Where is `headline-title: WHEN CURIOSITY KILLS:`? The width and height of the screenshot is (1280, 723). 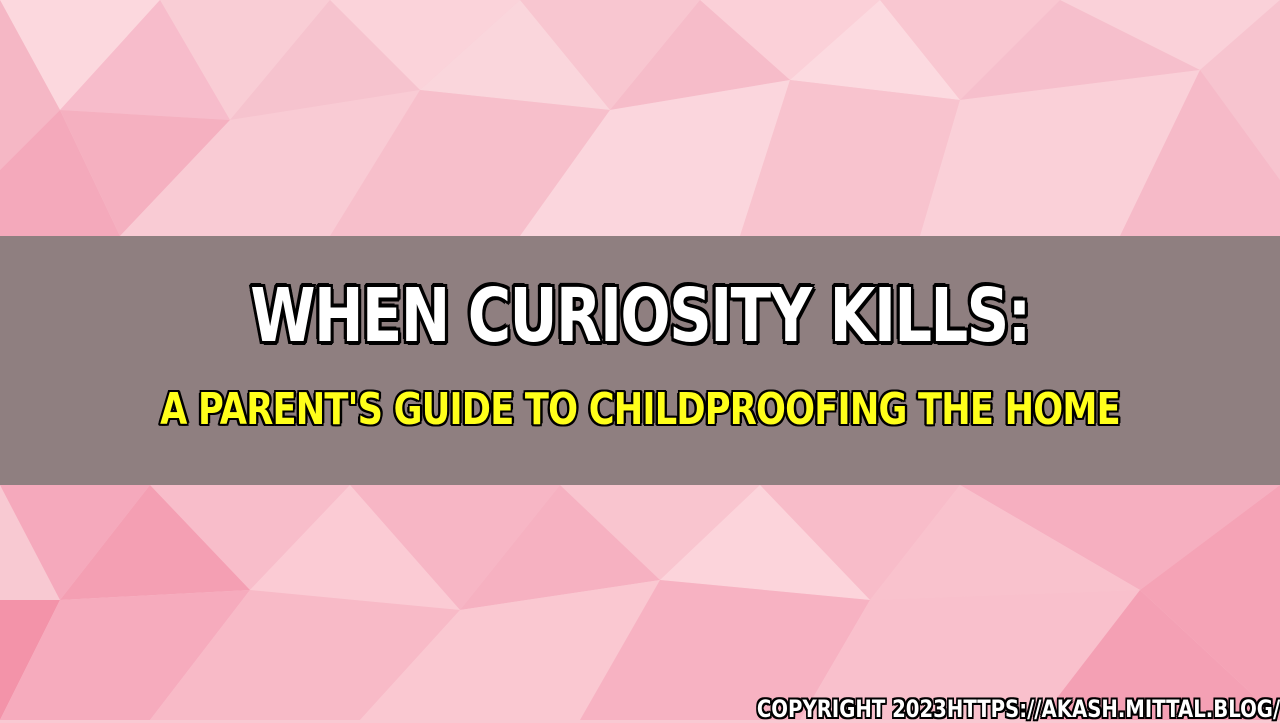 headline-title: WHEN CURIOSITY KILLS: is located at coordinates (640, 316).